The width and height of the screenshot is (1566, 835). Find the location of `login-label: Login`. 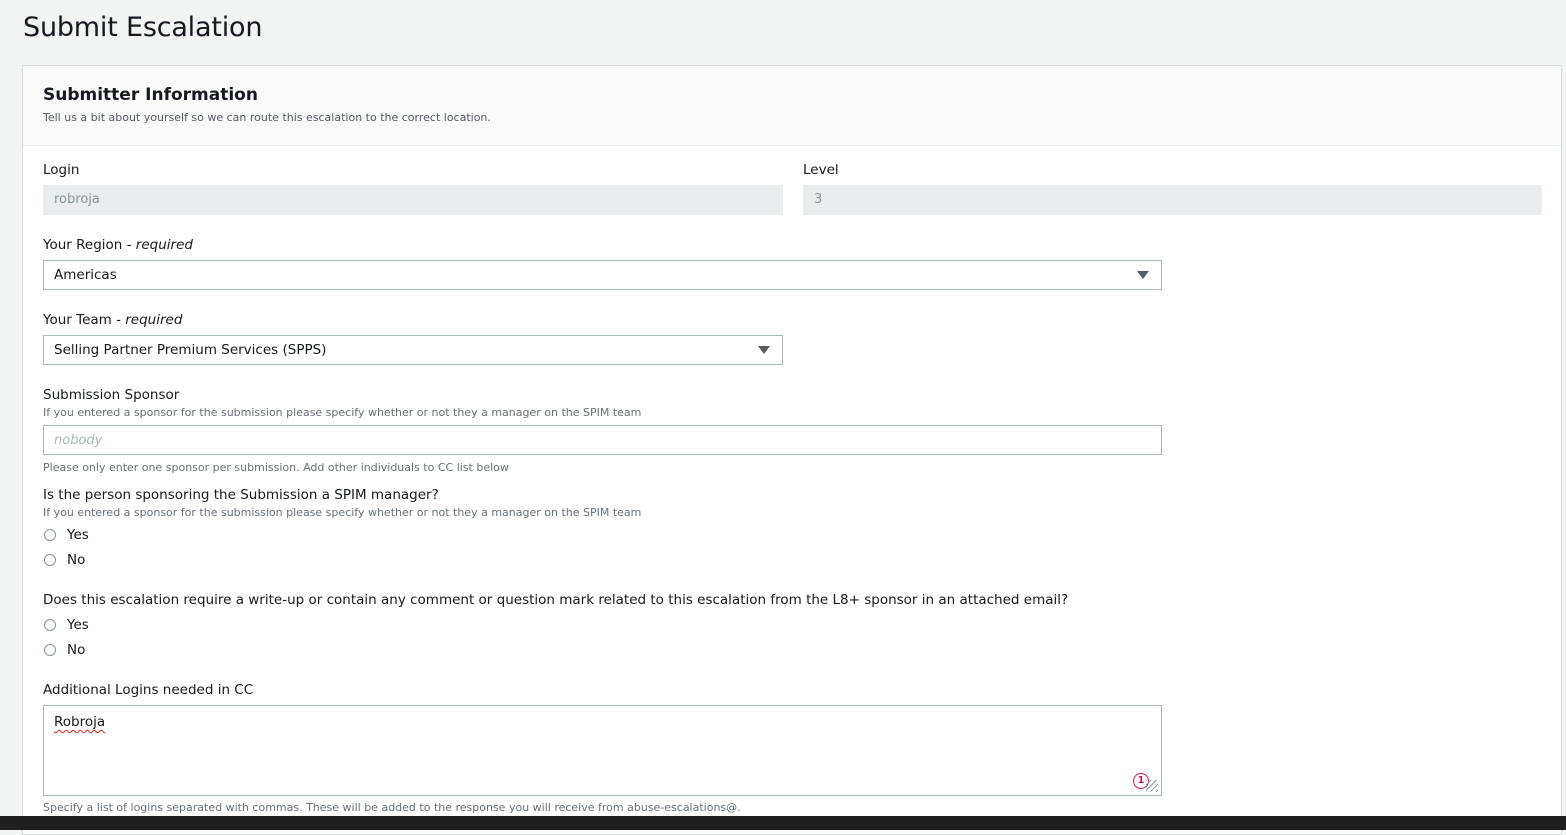

login-label: Login is located at coordinates (61, 170).